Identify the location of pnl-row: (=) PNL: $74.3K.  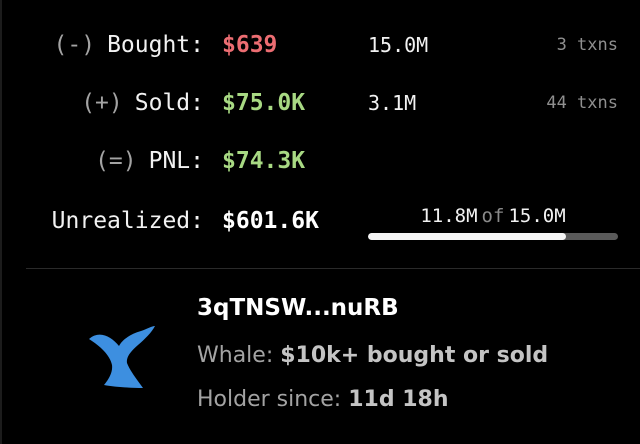
(320, 161).